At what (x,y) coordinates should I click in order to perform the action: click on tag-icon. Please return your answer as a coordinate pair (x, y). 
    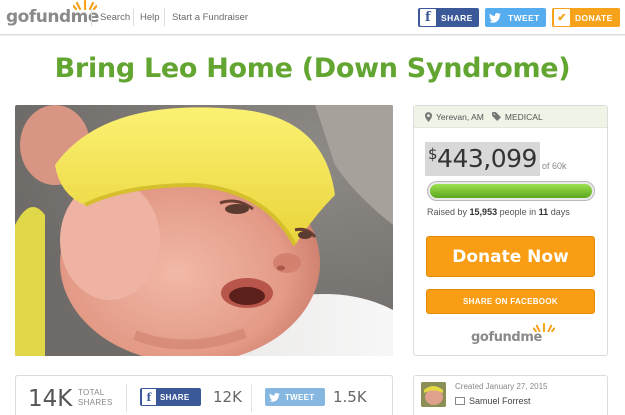
    Looking at the image, I should click on (496, 116).